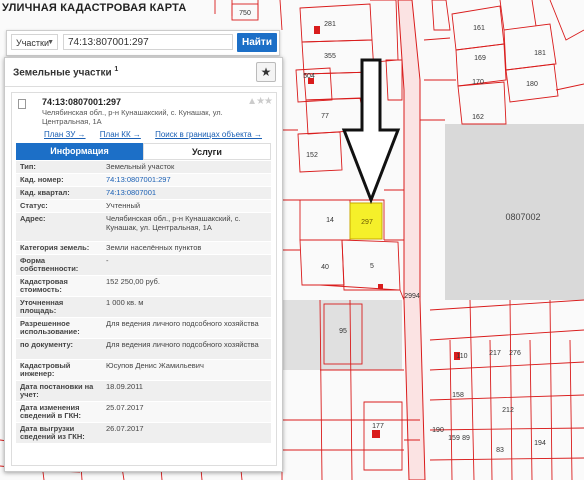 The height and width of the screenshot is (480, 584). What do you see at coordinates (245, 13) in the screenshot?
I see `parcel-label-750: 750` at bounding box center [245, 13].